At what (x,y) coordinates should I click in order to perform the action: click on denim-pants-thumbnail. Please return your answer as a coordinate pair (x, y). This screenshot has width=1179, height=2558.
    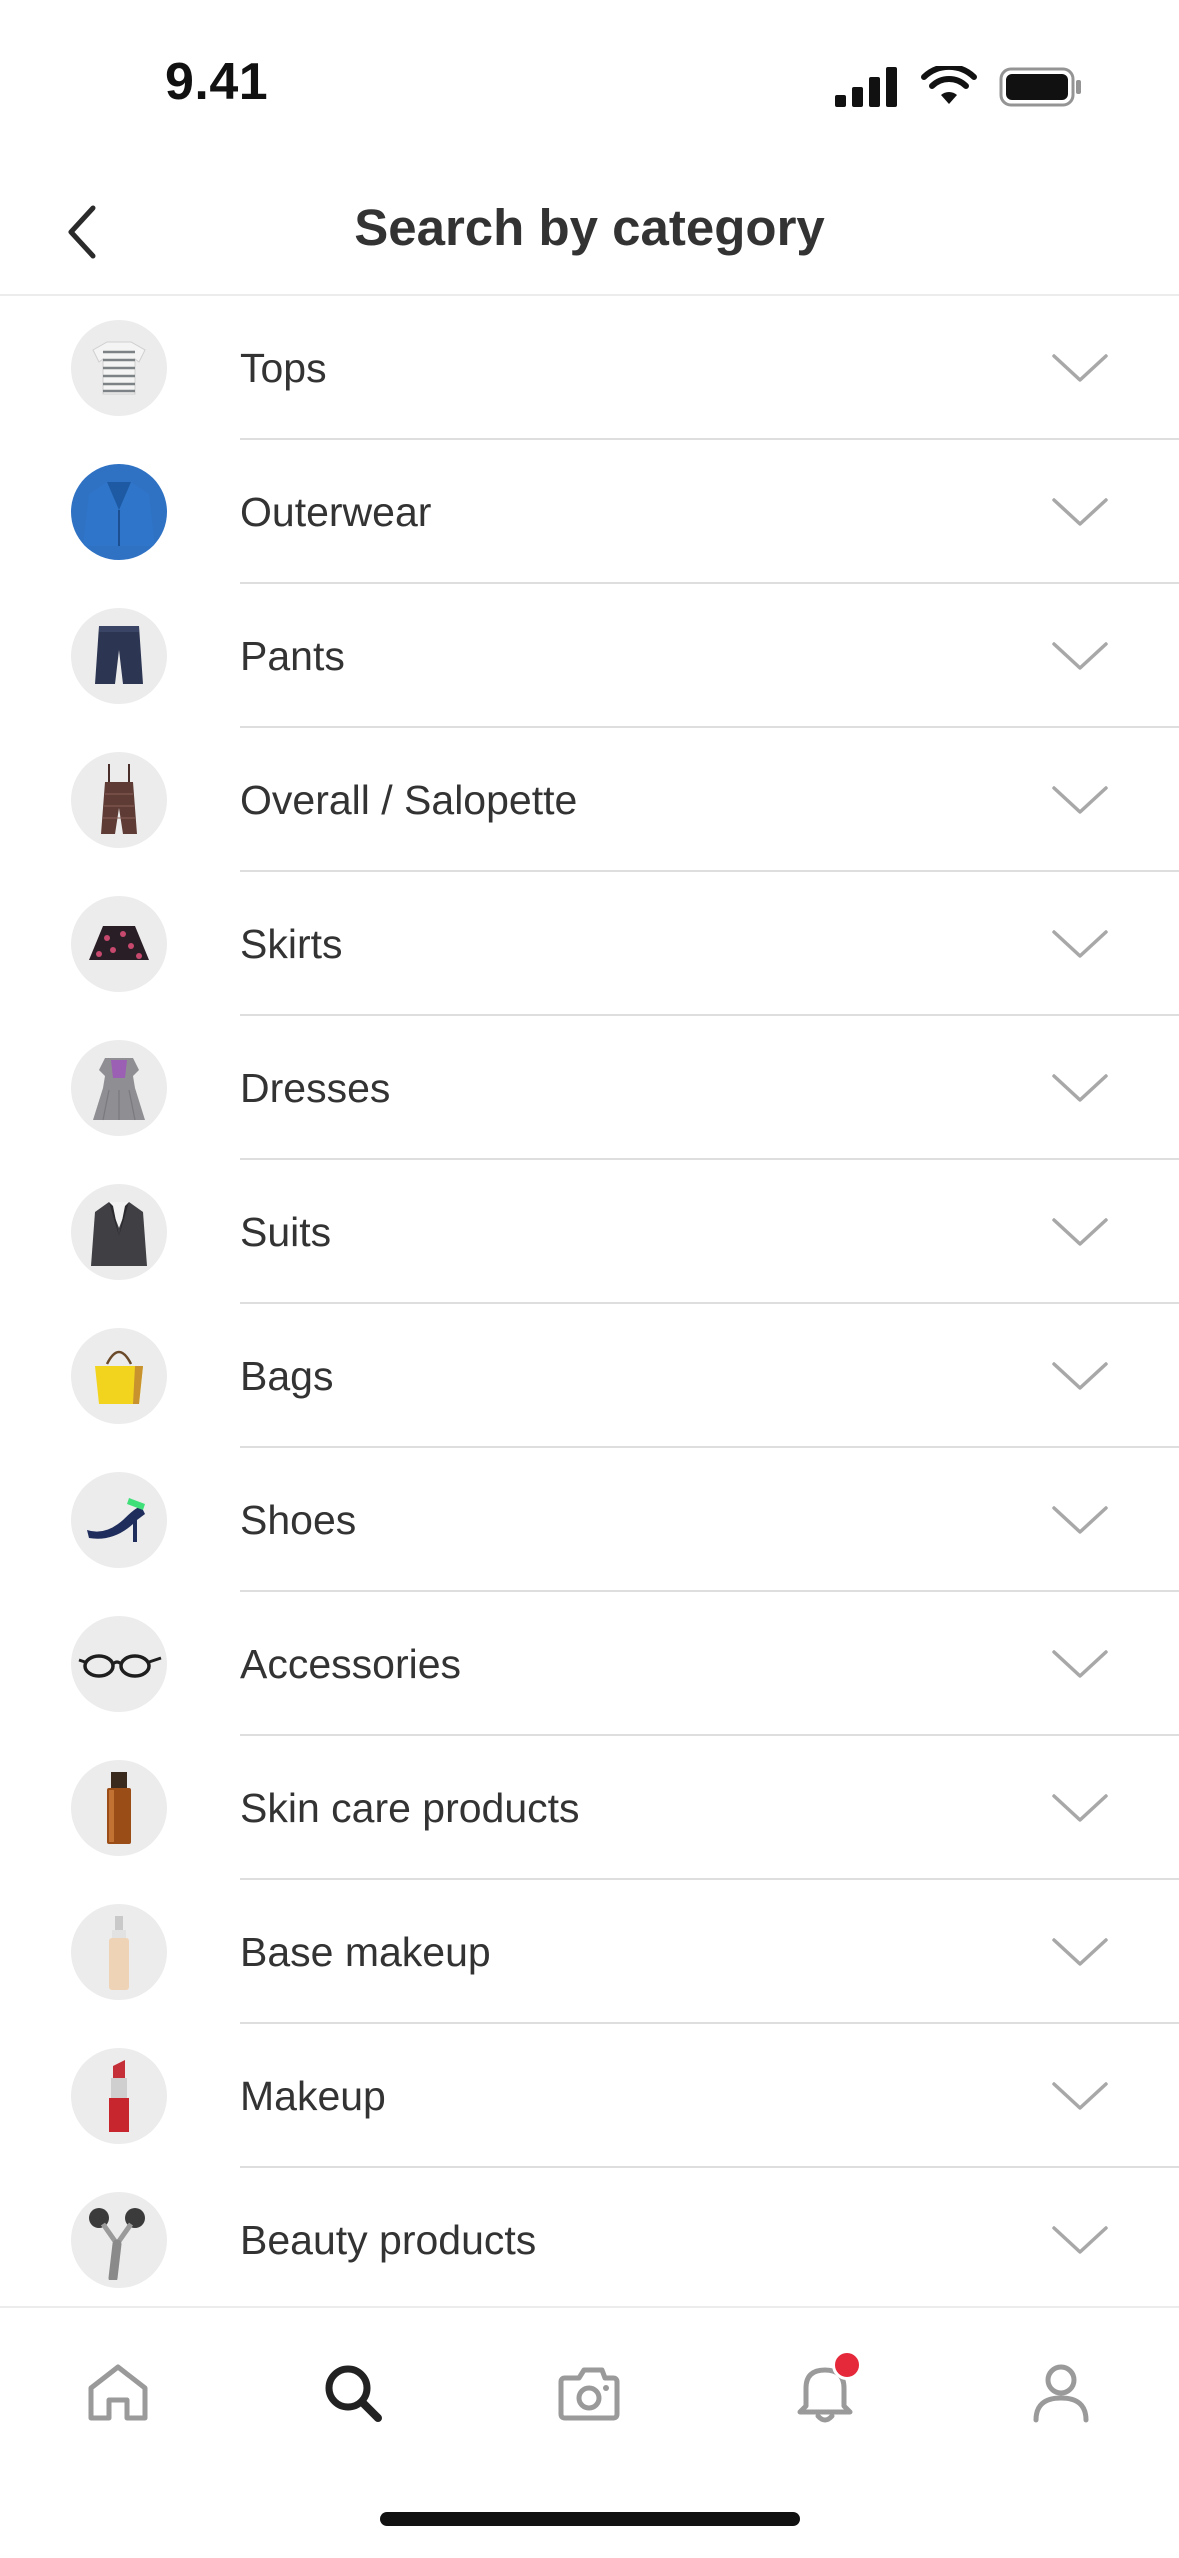
    Looking at the image, I should click on (119, 656).